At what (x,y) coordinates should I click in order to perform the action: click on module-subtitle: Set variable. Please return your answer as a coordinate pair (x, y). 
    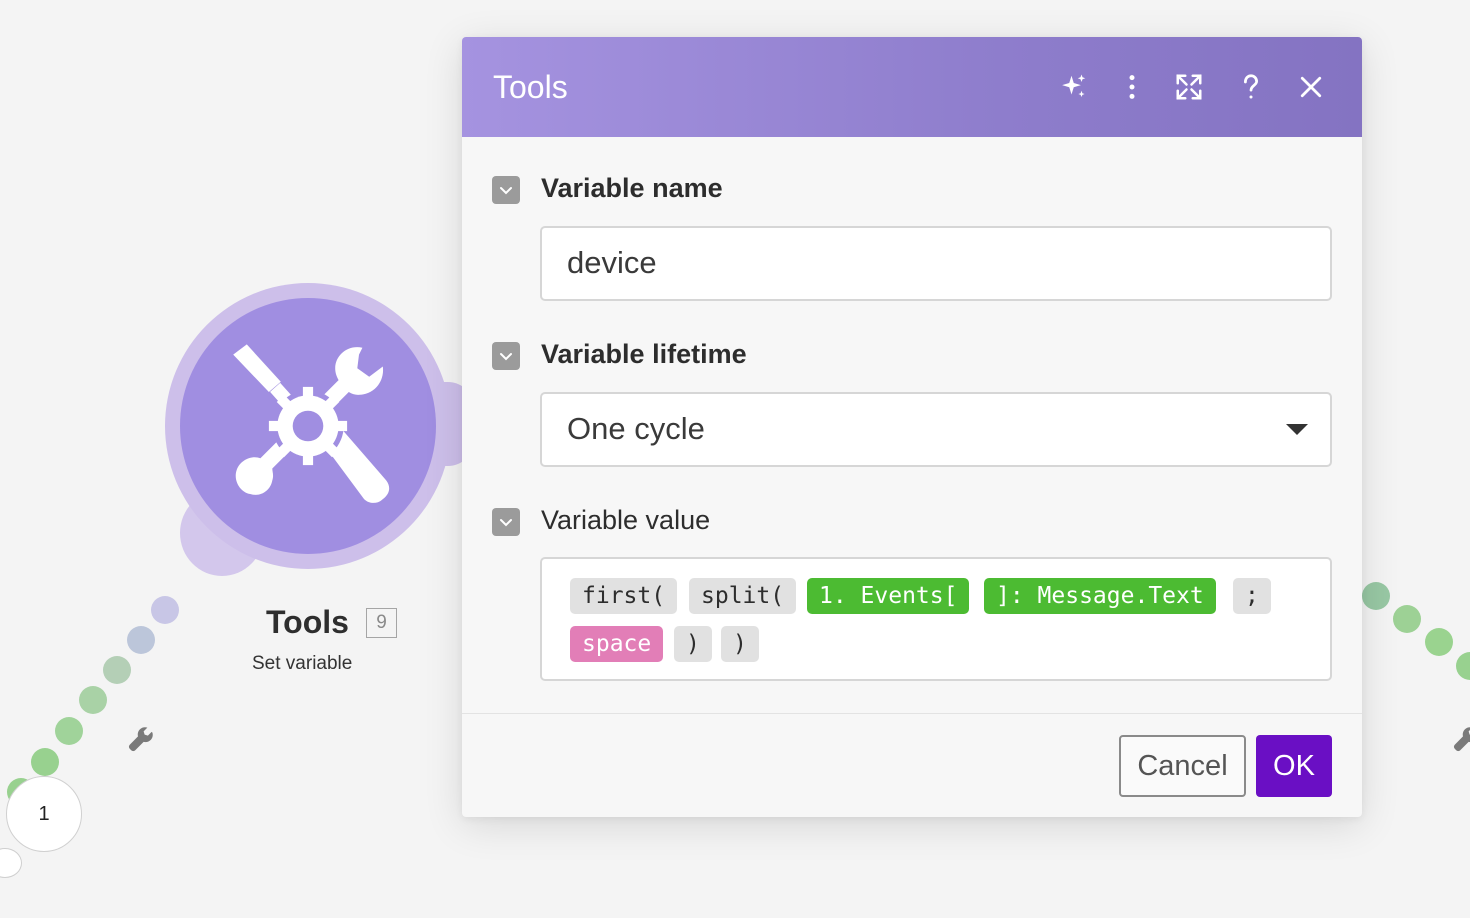
    Looking at the image, I should click on (302, 663).